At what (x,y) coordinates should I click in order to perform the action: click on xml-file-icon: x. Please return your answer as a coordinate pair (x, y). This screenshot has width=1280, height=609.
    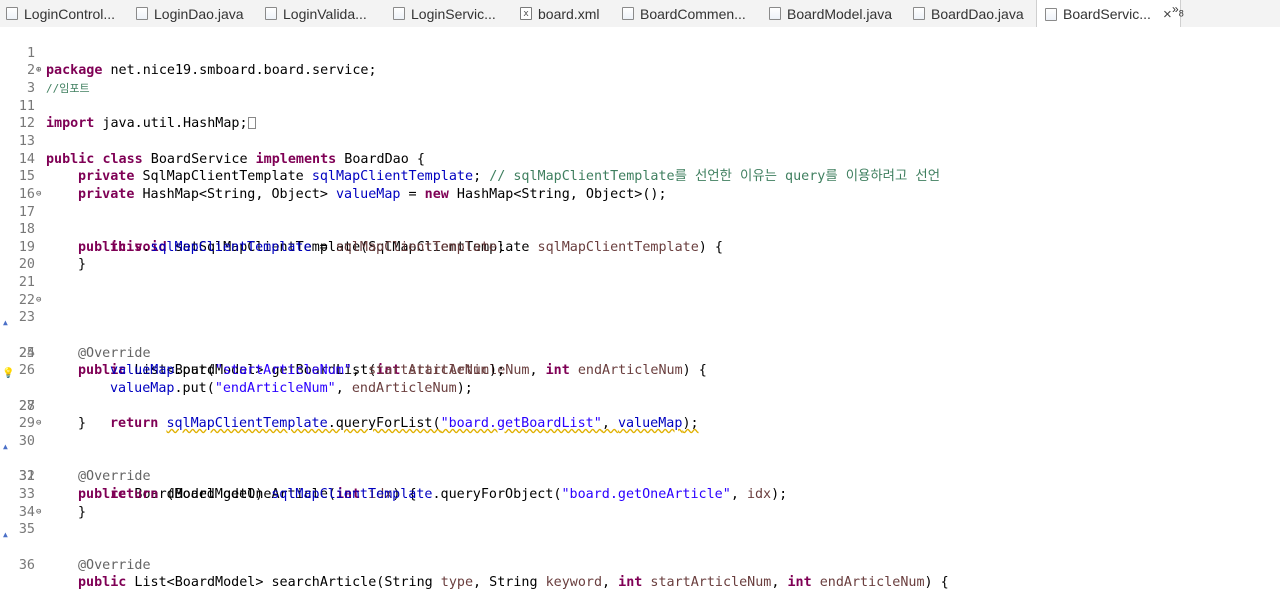
    Looking at the image, I should click on (526, 13).